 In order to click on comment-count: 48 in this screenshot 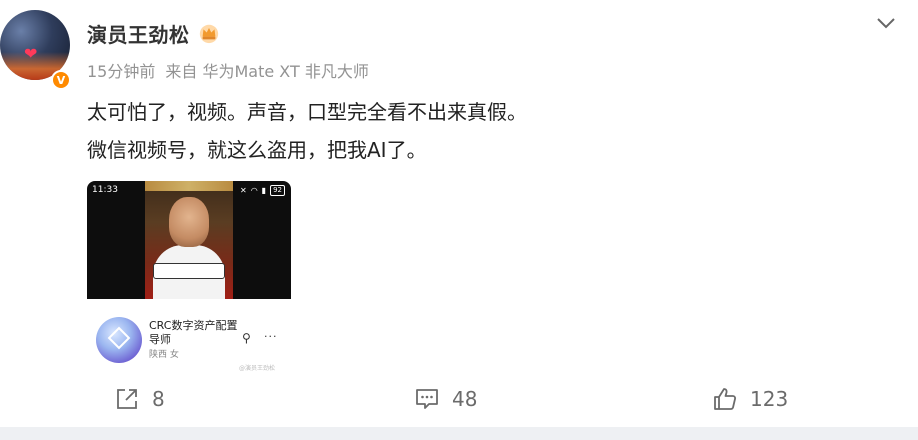, I will do `click(465, 399)`.